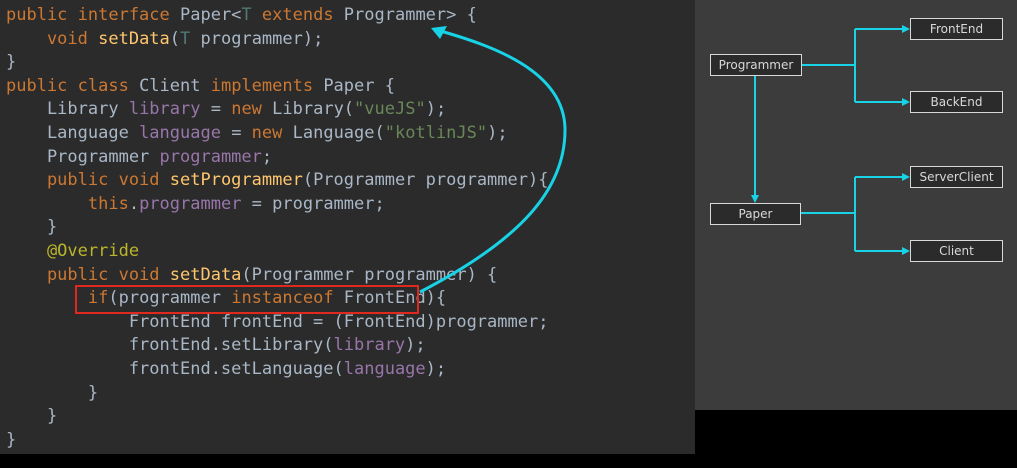  Describe the element at coordinates (956, 29) in the screenshot. I see `node-frontend: FrontEnd` at that location.